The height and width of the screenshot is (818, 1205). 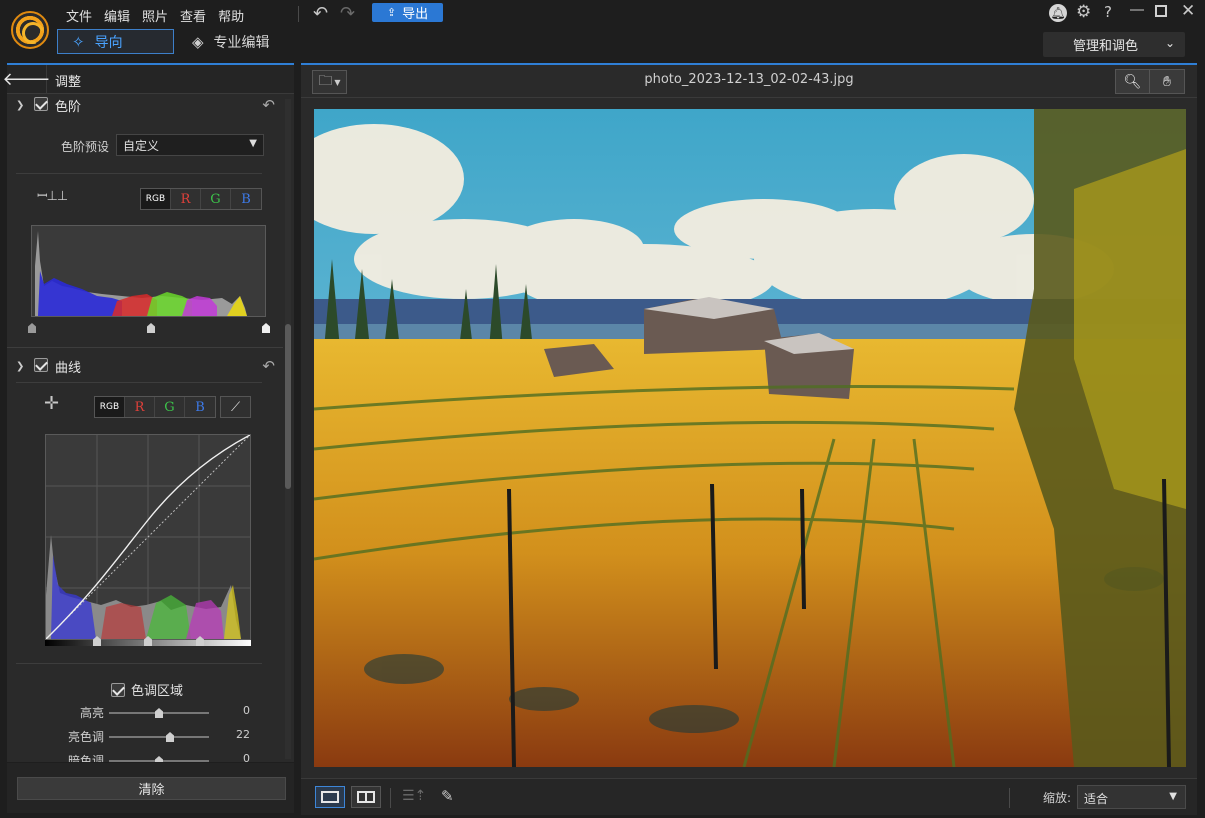 What do you see at coordinates (155, 15) in the screenshot?
I see `menu-photo: 照片` at bounding box center [155, 15].